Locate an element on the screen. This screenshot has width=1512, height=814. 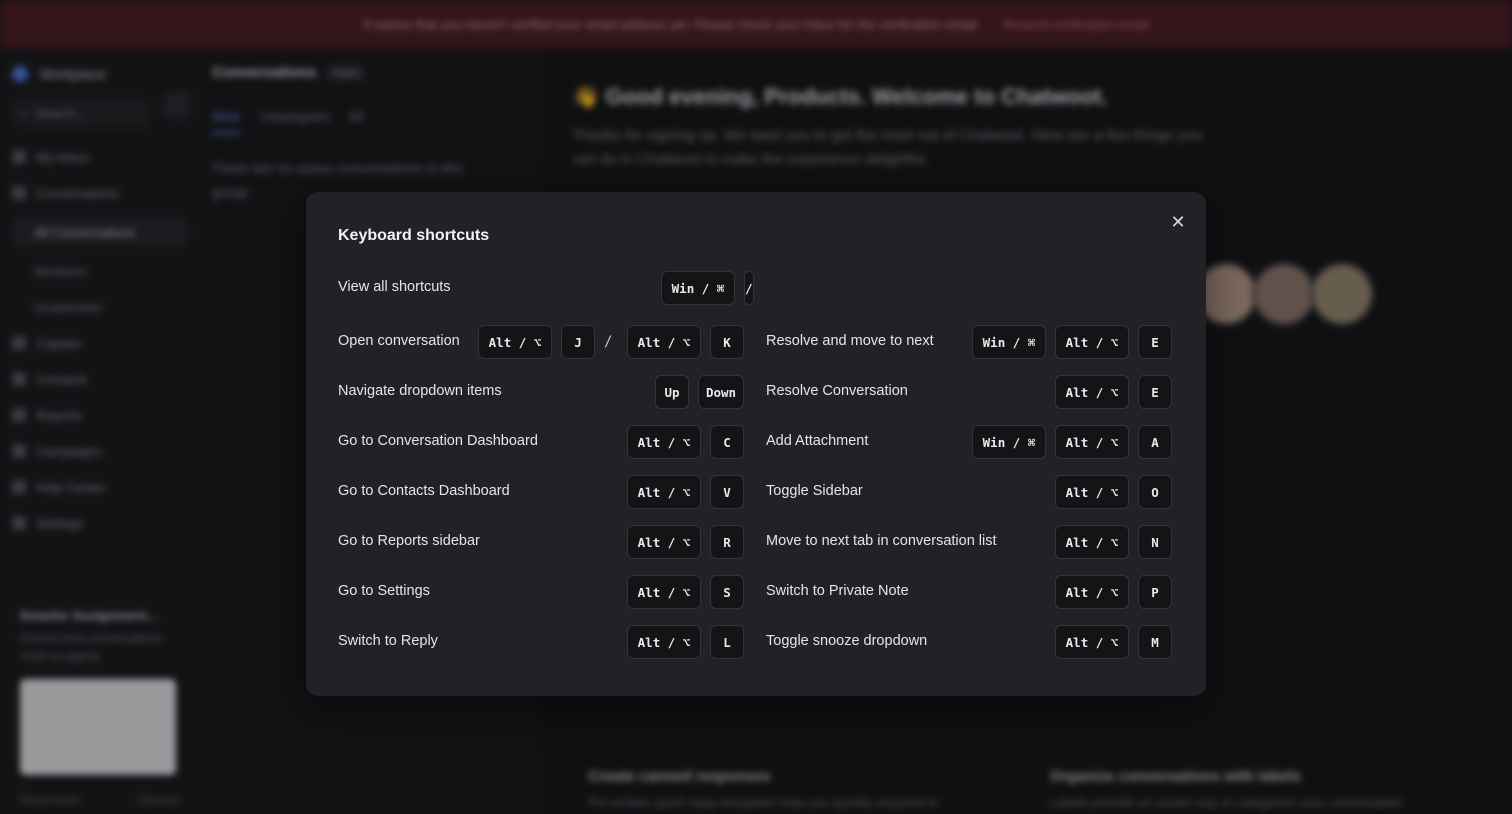
close-button: ✕ is located at coordinates (1178, 222).